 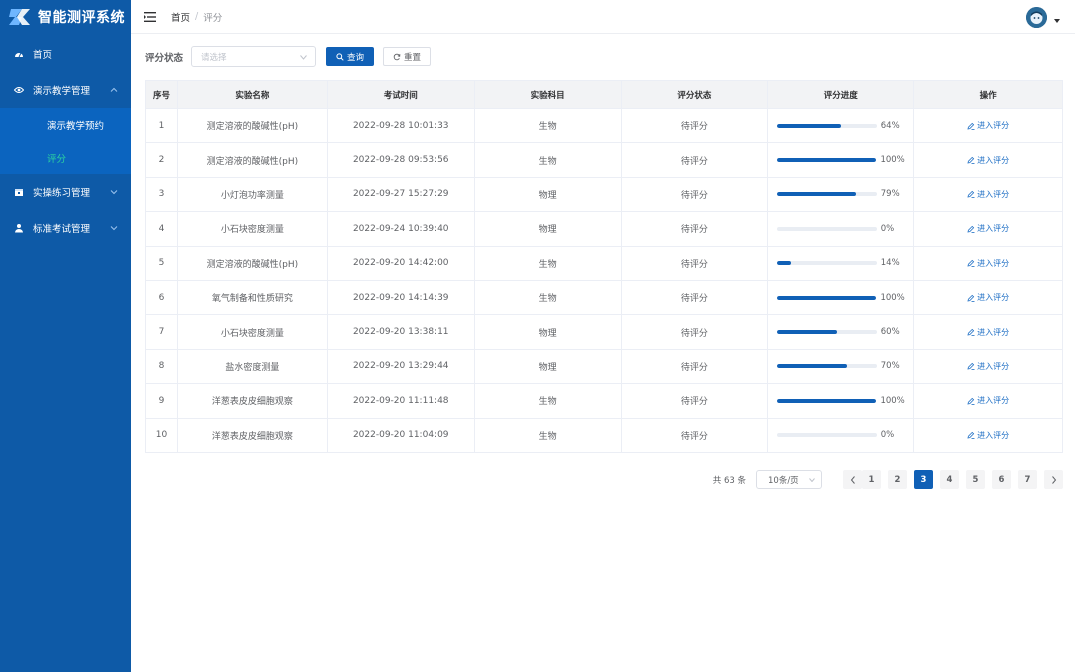 I want to click on query-button: 查询, so click(x=350, y=56).